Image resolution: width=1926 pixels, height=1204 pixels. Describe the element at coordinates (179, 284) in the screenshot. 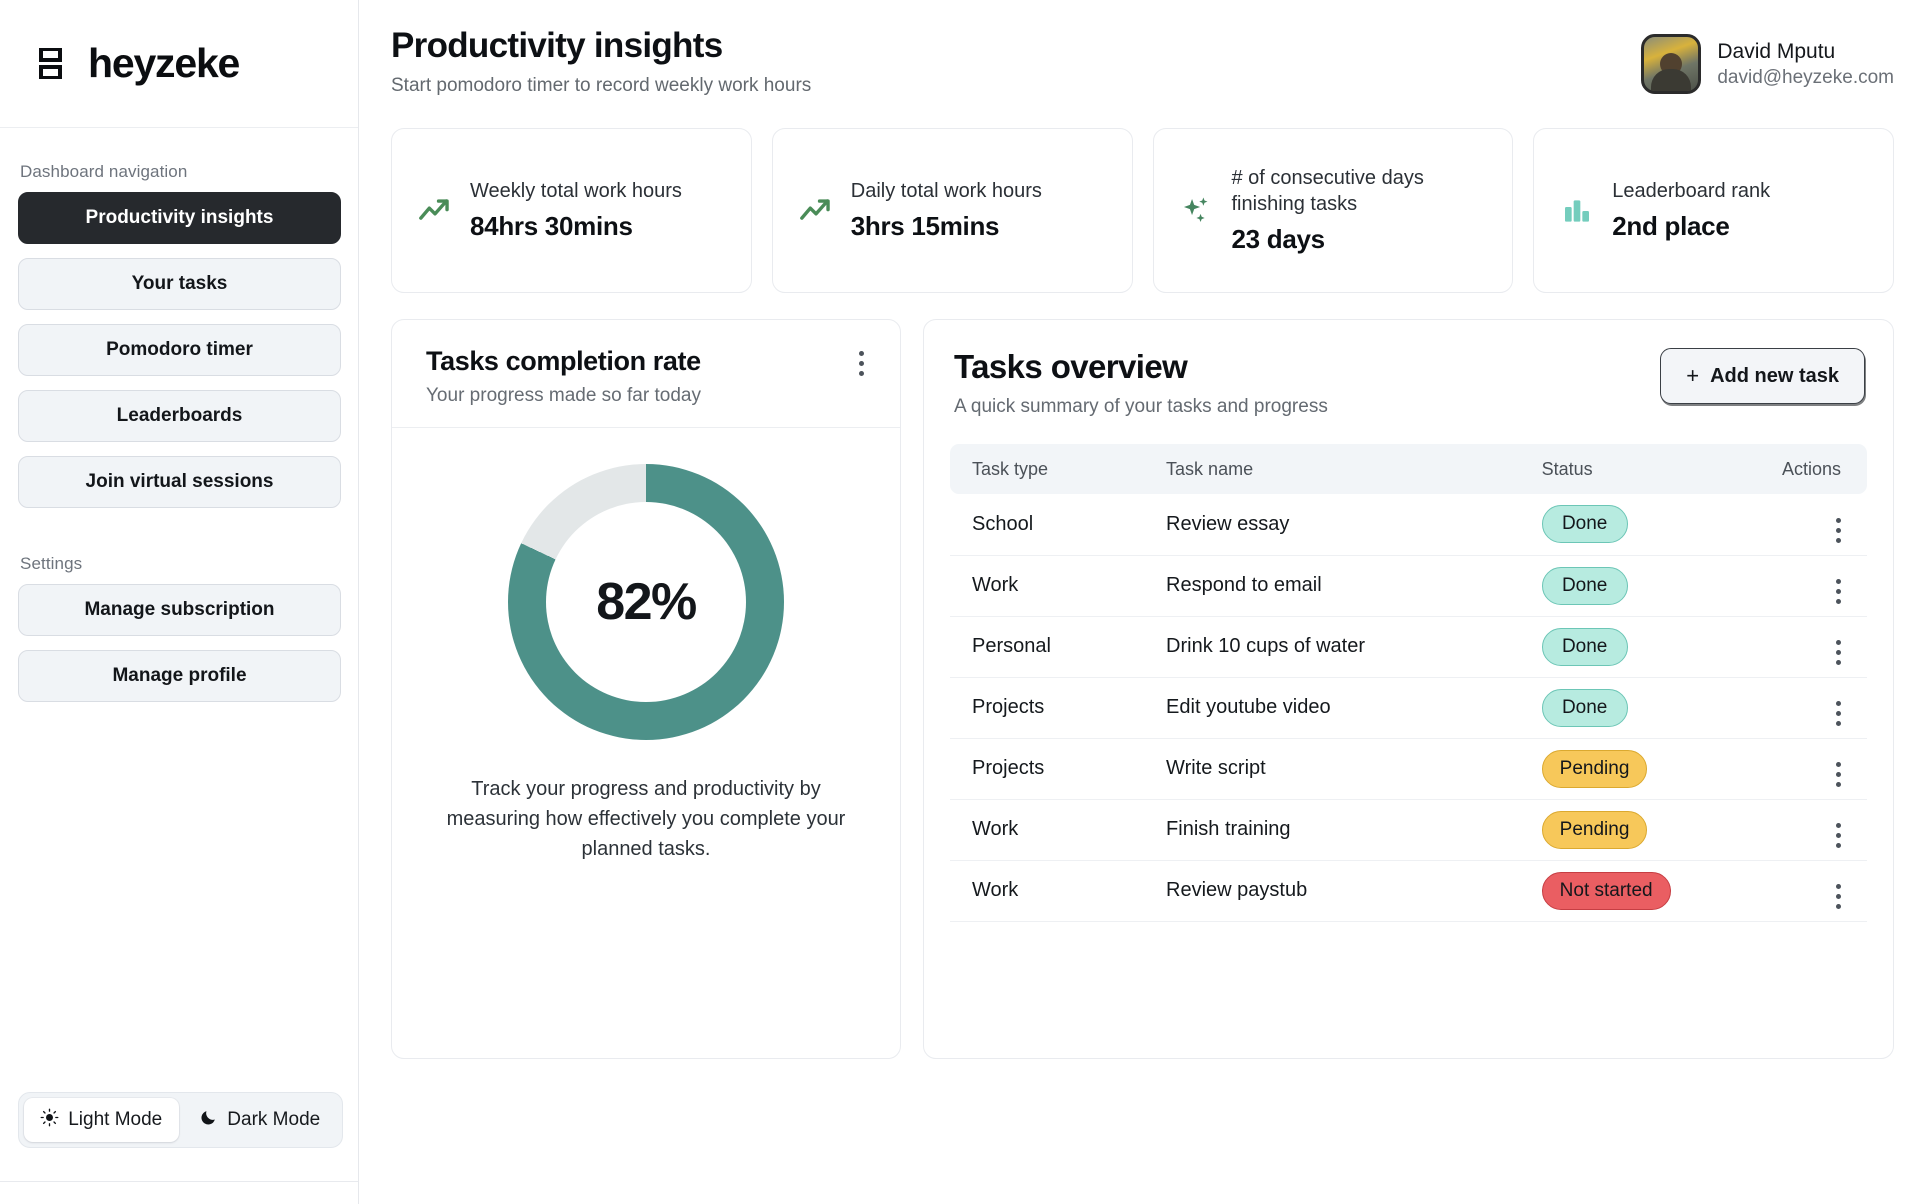

I see `sidebar-item-your-tasks: Your tasks` at that location.